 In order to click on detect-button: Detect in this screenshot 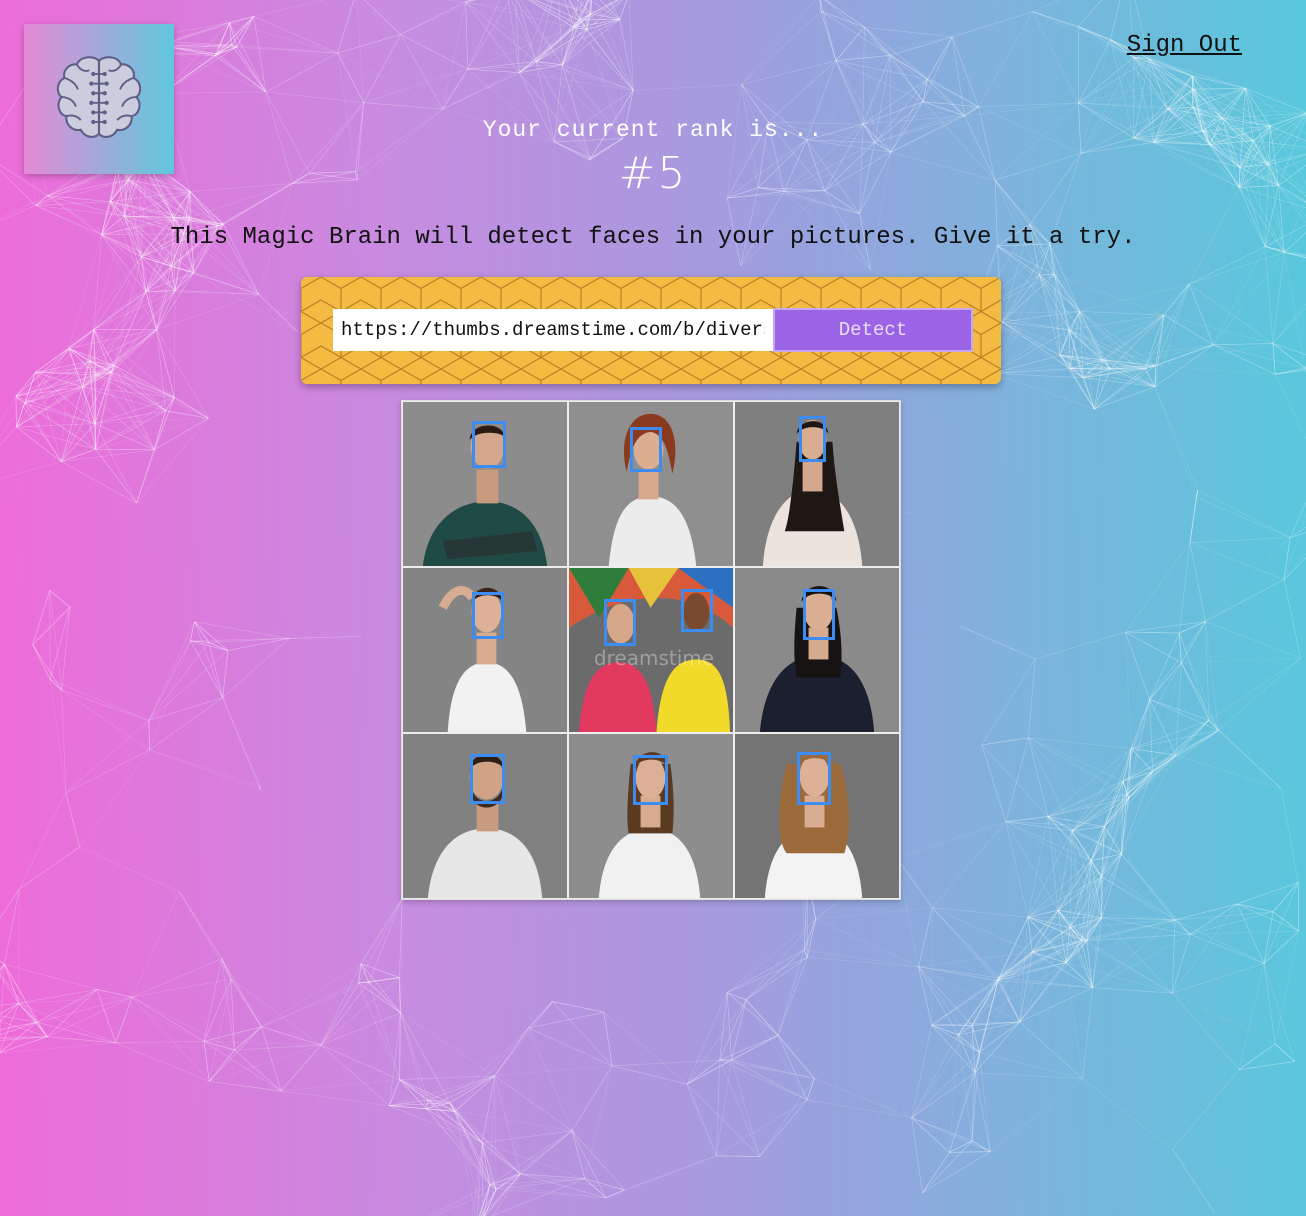, I will do `click(873, 330)`.